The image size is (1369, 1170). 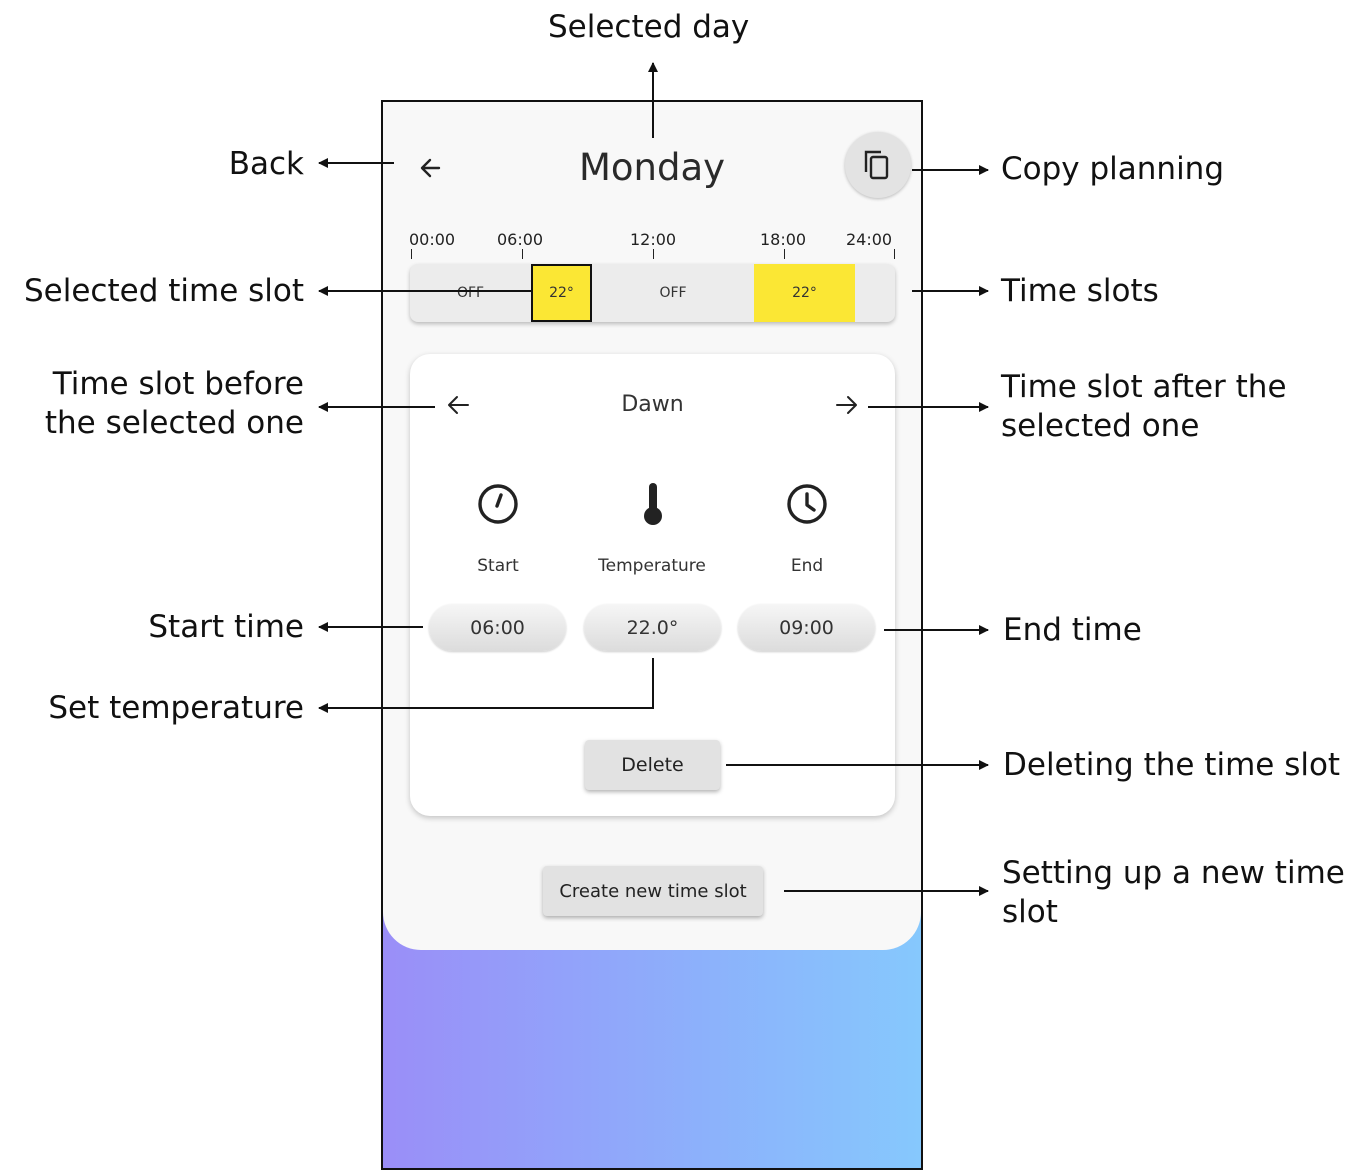 What do you see at coordinates (1172, 765) in the screenshot?
I see `annotation-deleting: Deleting the time slot` at bounding box center [1172, 765].